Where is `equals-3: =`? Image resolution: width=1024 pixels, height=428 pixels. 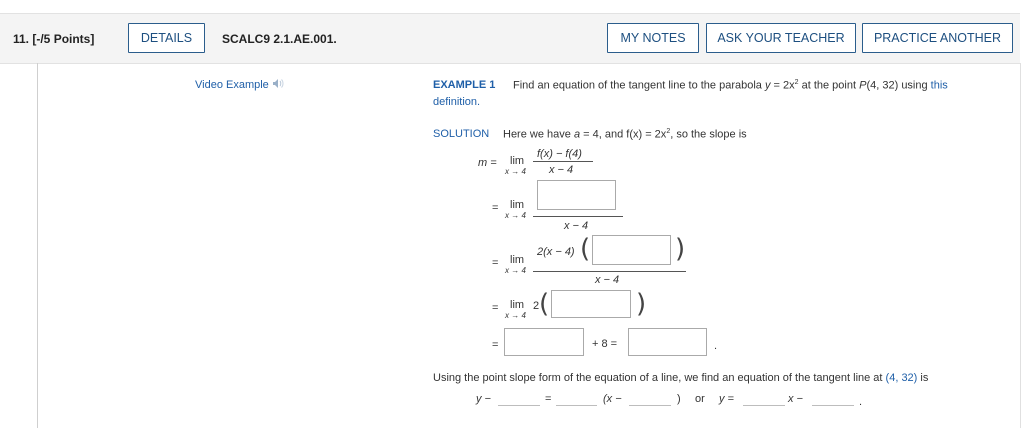 equals-3: = is located at coordinates (495, 263).